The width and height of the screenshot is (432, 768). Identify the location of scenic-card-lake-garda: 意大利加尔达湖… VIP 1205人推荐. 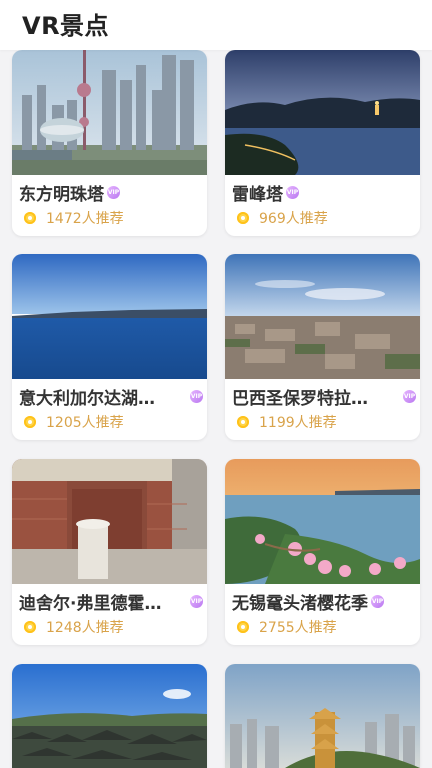
(109, 347).